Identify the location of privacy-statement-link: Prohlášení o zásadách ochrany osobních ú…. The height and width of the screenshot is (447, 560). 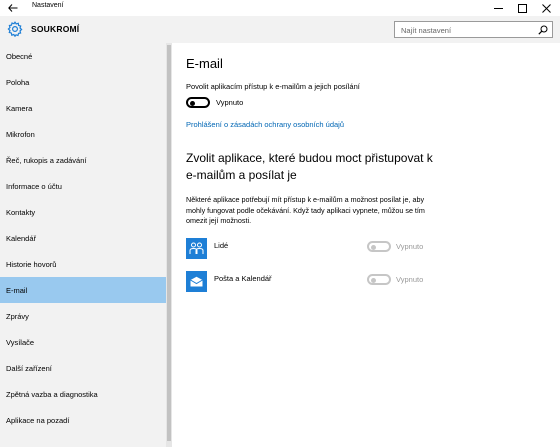
(265, 124).